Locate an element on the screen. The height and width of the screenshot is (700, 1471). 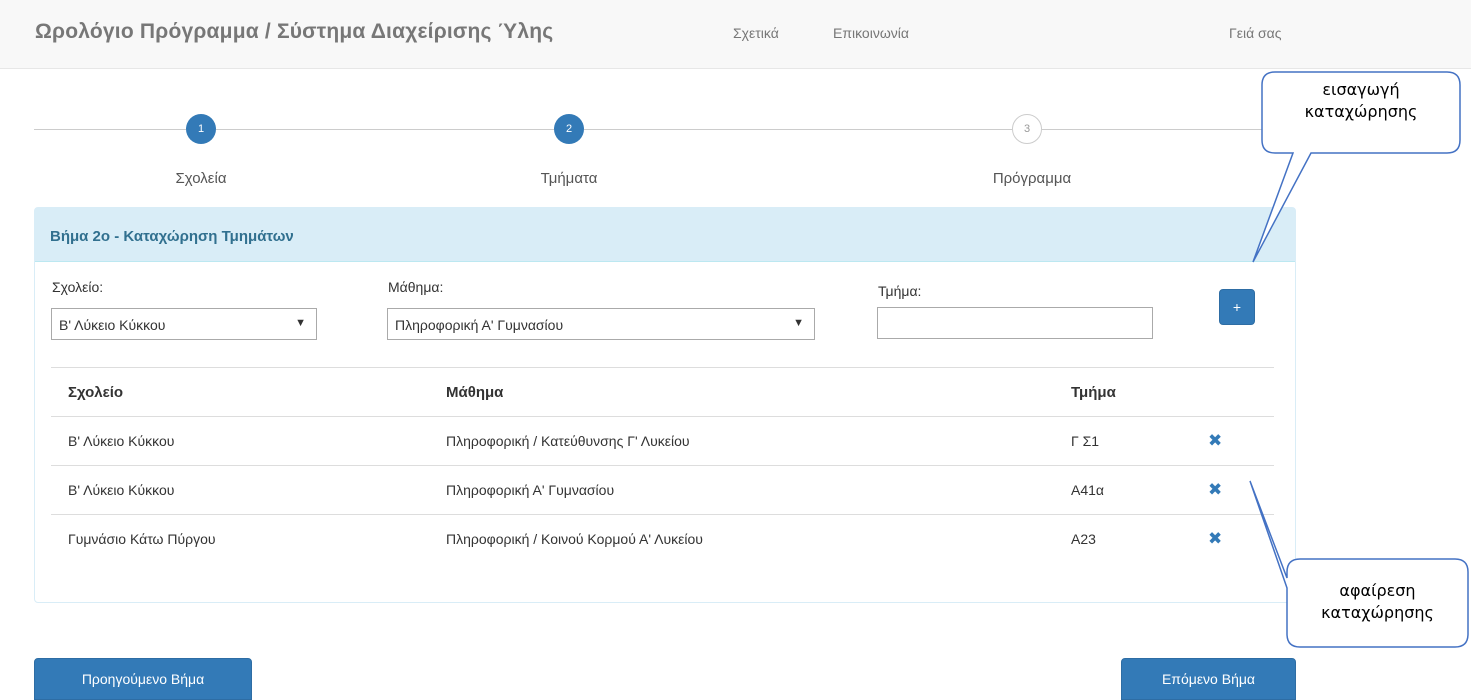
course-label: Μάθημα: is located at coordinates (416, 287).